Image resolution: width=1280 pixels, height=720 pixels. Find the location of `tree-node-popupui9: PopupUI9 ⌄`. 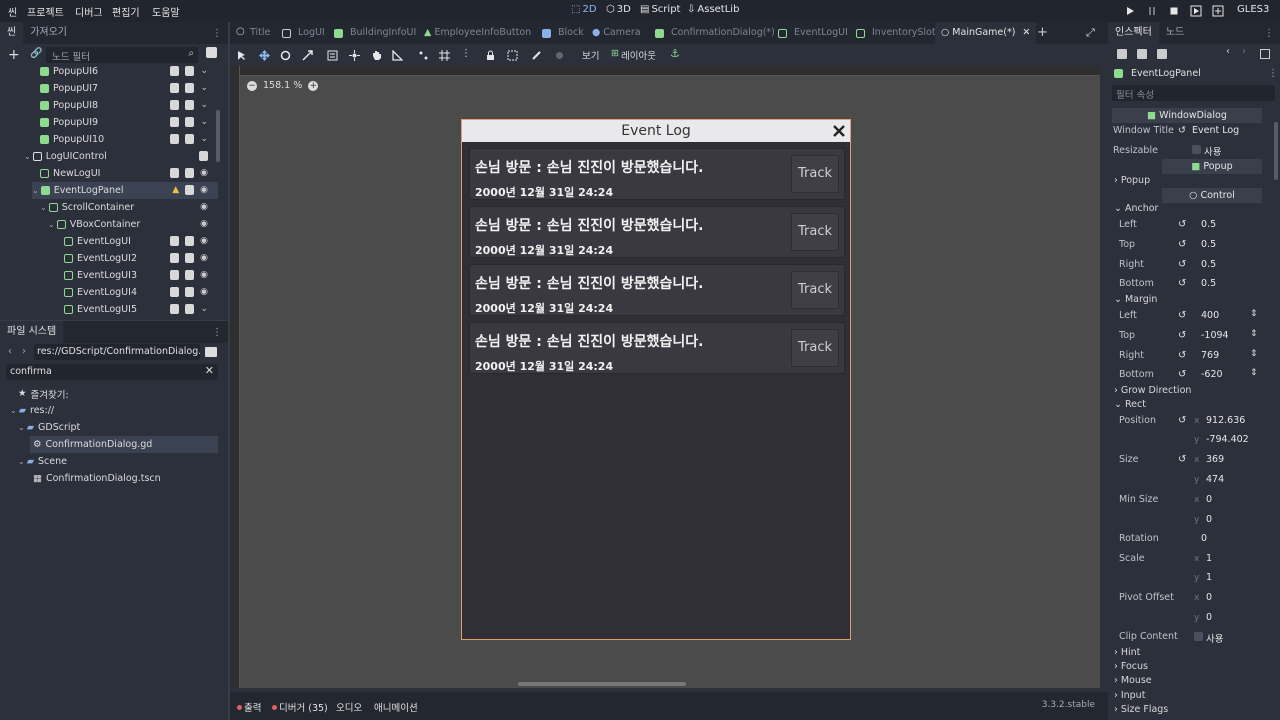

tree-node-popupui9: PopupUI9 ⌄ is located at coordinates (129, 122).